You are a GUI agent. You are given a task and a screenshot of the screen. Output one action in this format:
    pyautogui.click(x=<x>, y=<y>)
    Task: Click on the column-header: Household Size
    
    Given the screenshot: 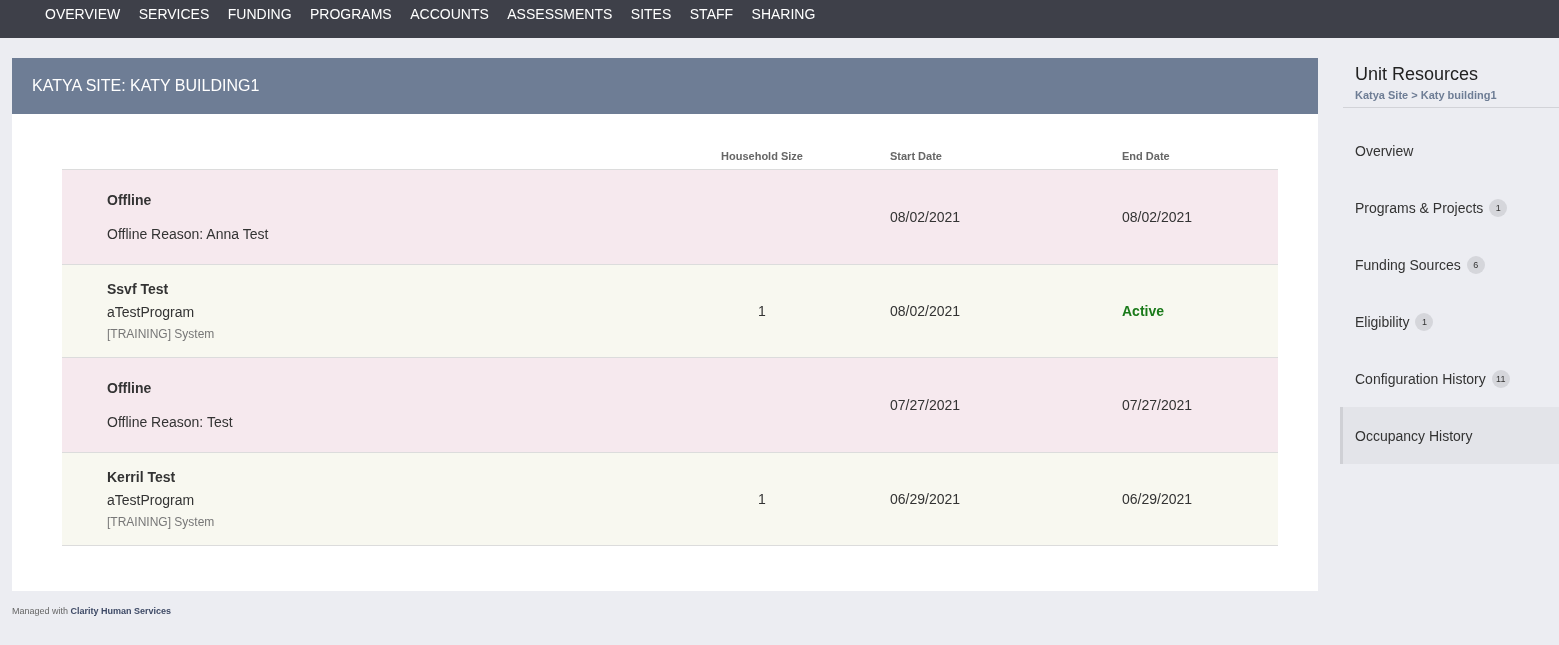 What is the action you would take?
    pyautogui.click(x=762, y=156)
    